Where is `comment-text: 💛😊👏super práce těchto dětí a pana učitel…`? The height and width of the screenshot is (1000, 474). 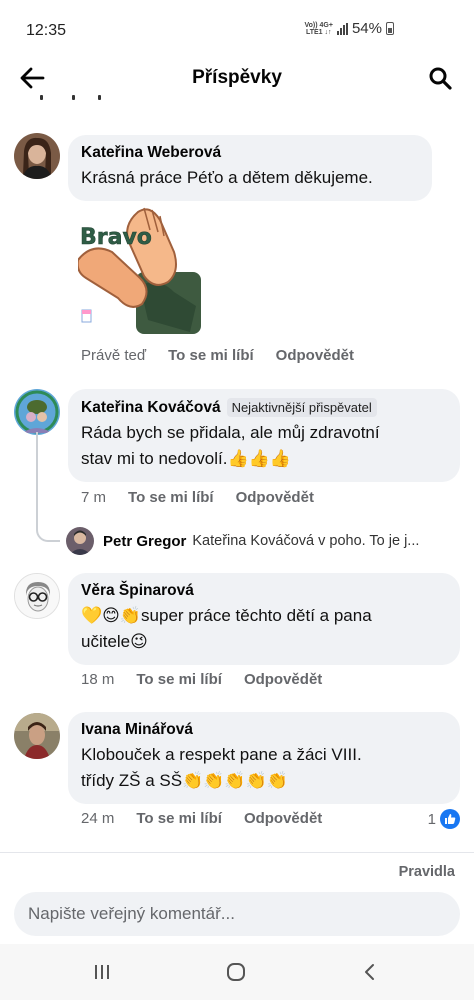
comment-text: 💛😊👏super práce těchto dětí a pana učitel… is located at coordinates (226, 628).